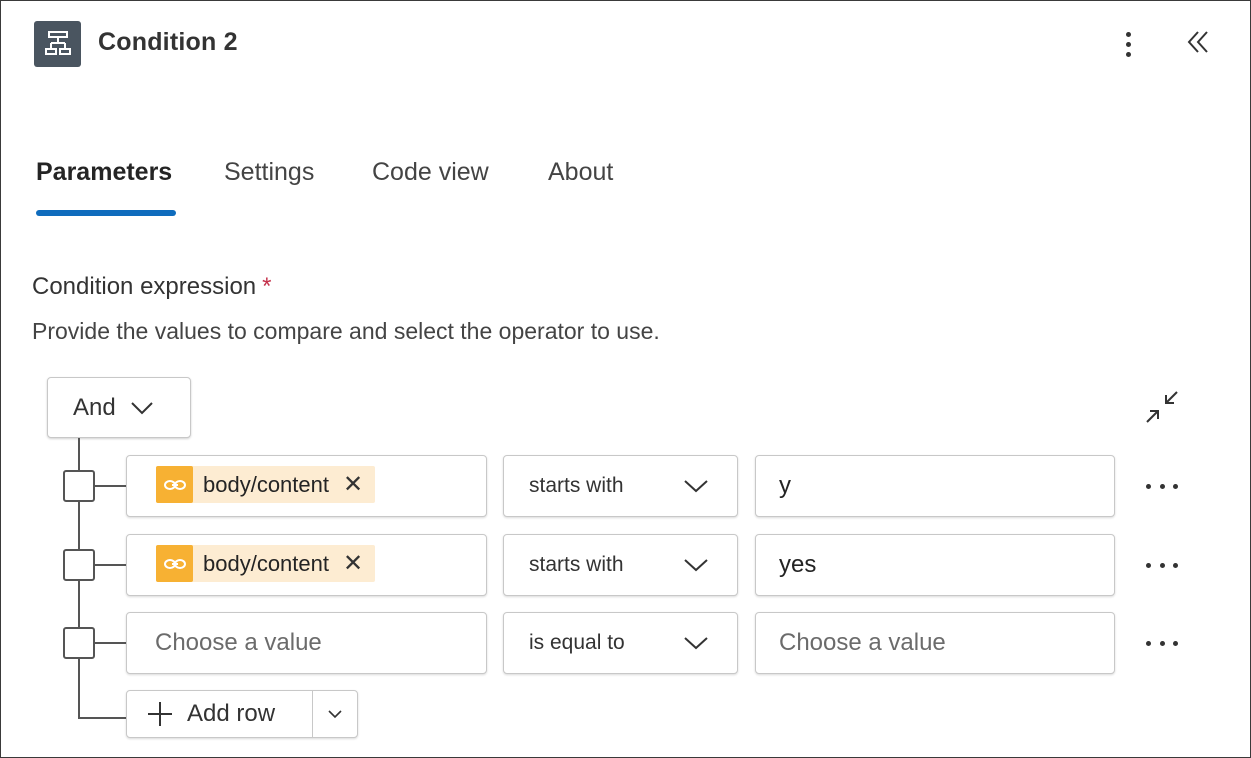 The height and width of the screenshot is (758, 1251). Describe the element at coordinates (104, 172) in the screenshot. I see `tab-parameters: Parameters` at that location.